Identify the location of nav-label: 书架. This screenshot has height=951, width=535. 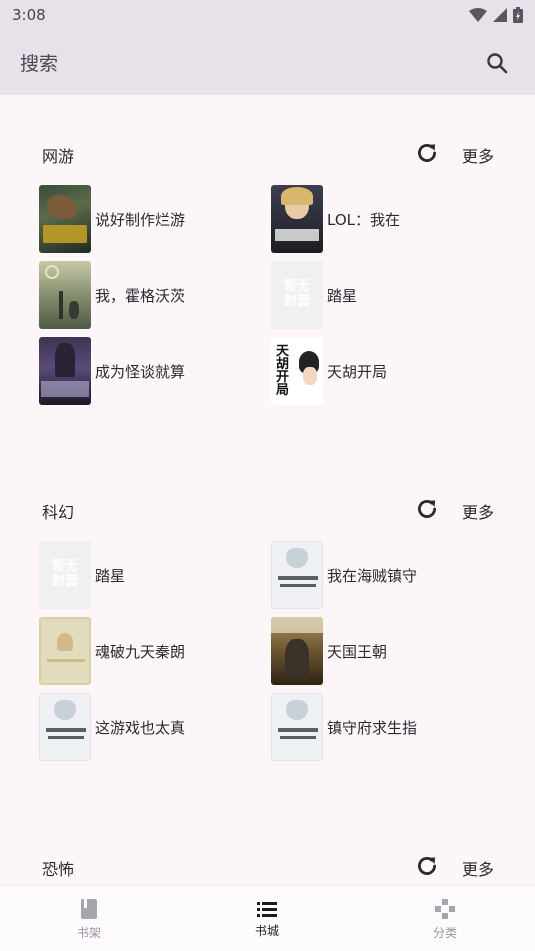
(88, 932).